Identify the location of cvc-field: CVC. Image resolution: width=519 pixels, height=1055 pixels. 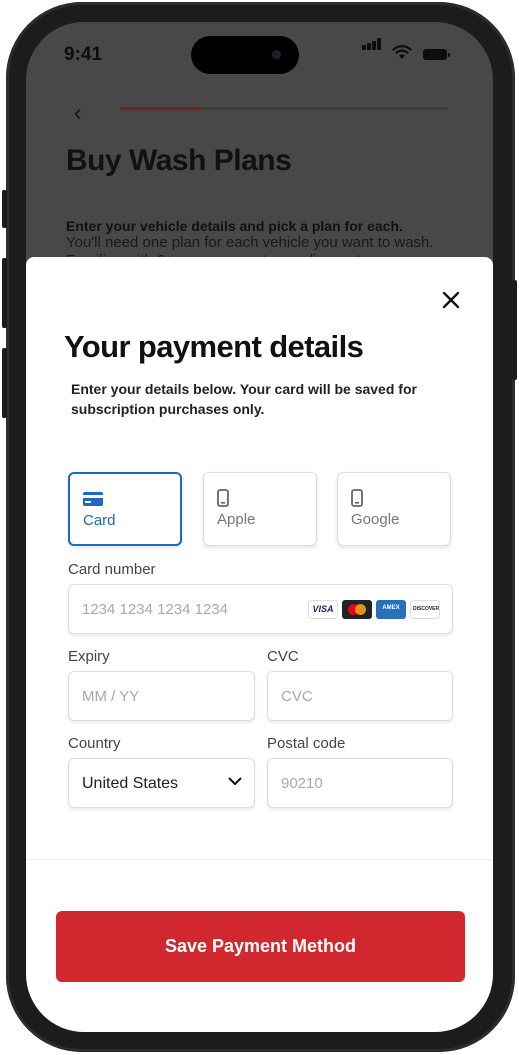
(360, 696).